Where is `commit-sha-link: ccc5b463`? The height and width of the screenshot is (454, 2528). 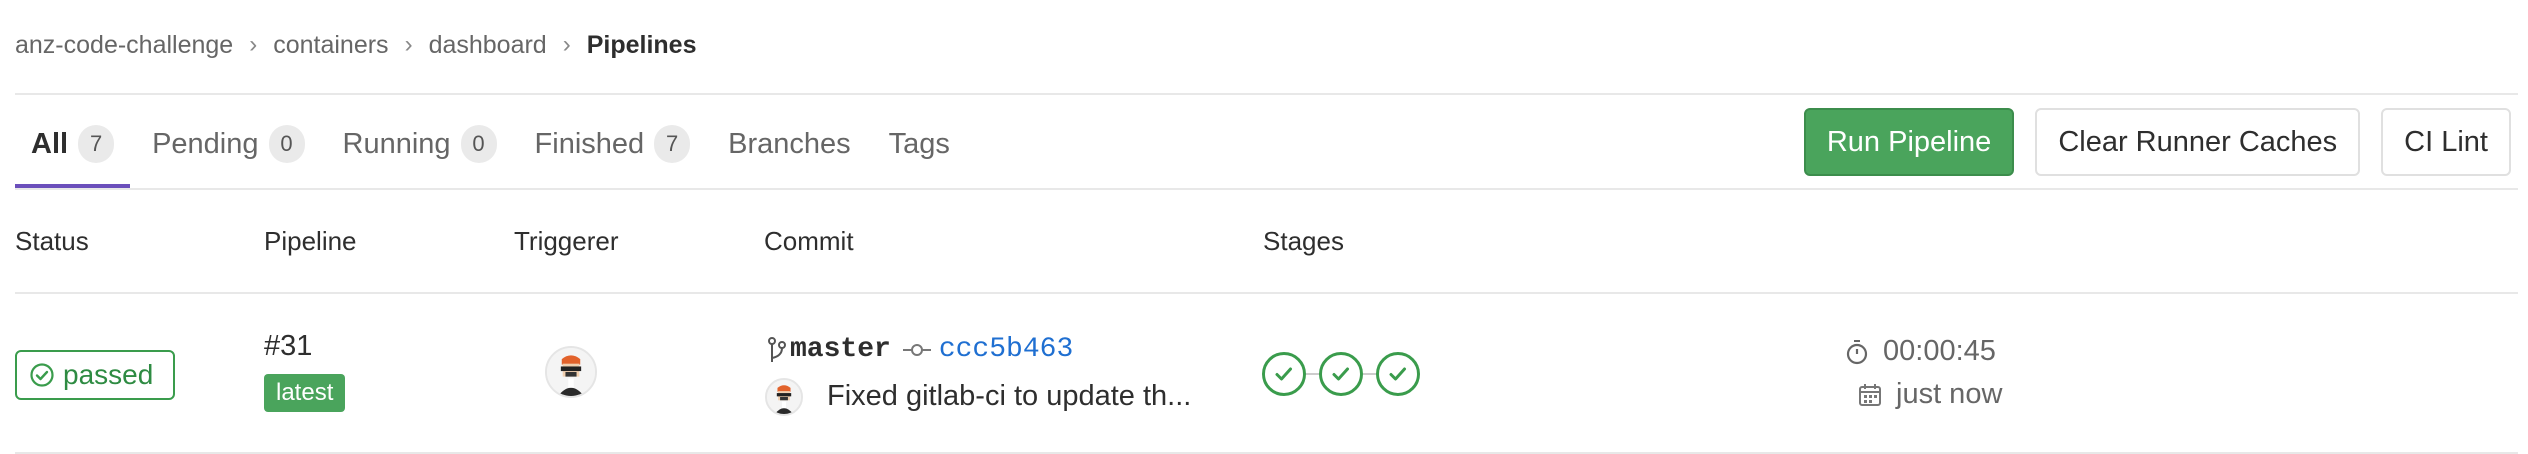
commit-sha-link: ccc5b463 is located at coordinates (1006, 349).